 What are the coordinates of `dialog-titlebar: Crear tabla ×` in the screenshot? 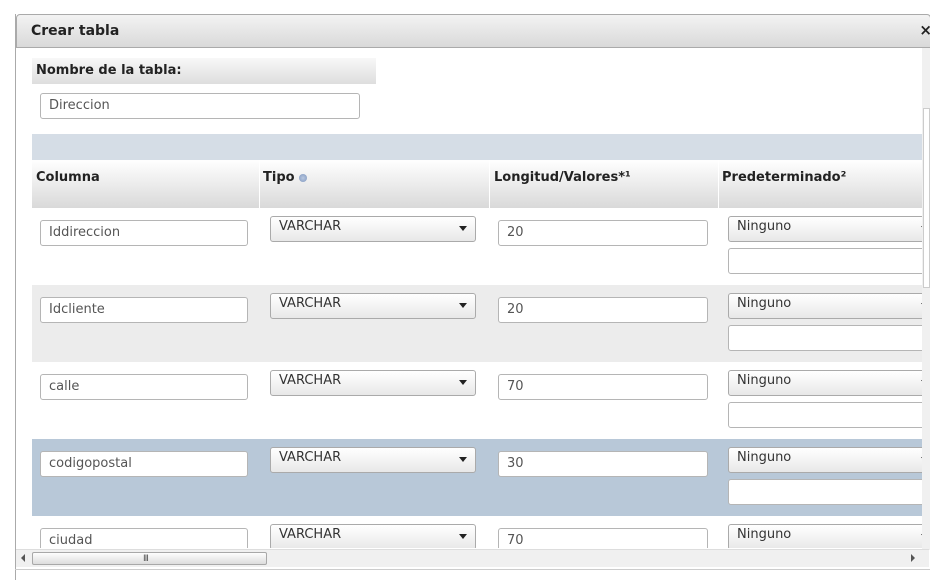 It's located at (473, 31).